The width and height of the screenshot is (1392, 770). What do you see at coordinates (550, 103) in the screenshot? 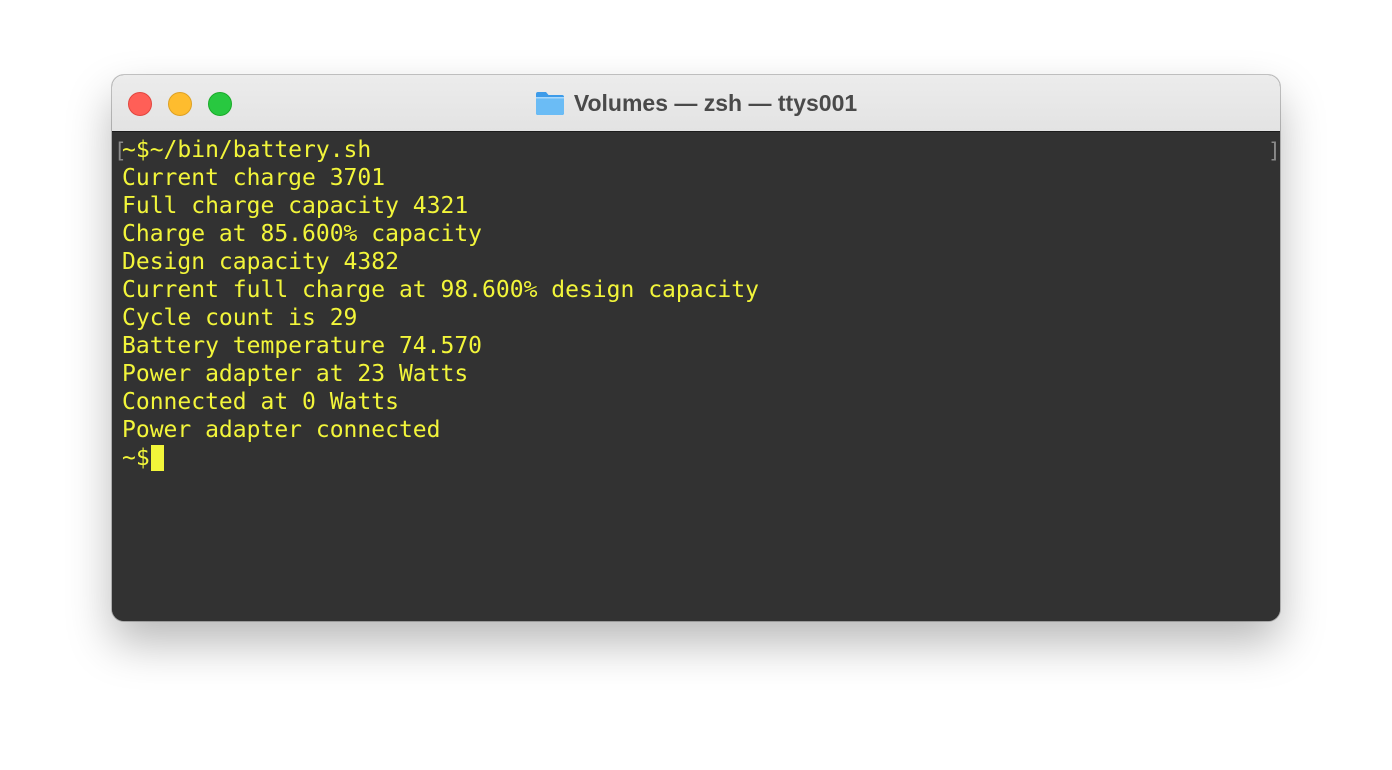
I see `folder-icon` at bounding box center [550, 103].